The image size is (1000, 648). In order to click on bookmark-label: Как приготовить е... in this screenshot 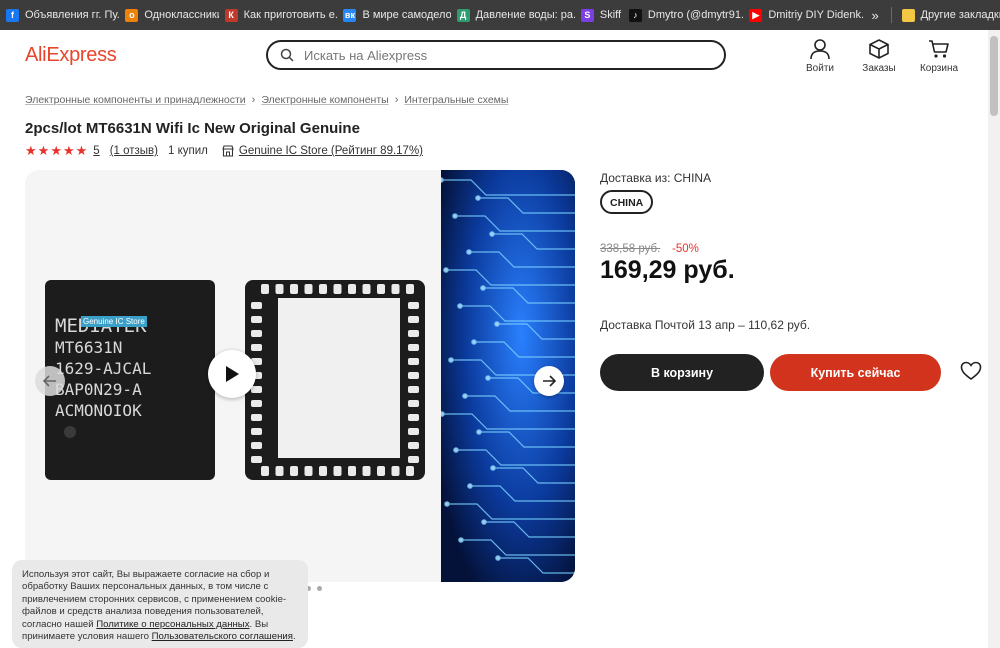, I will do `click(290, 15)`.